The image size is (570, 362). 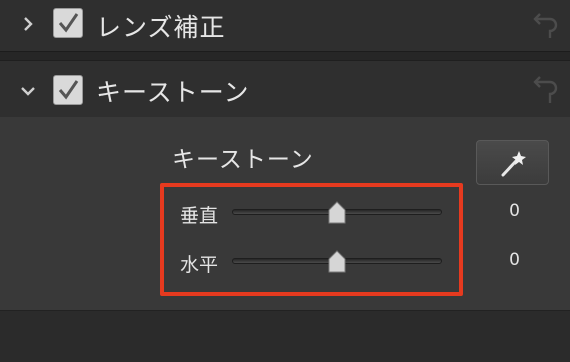 What do you see at coordinates (28, 24) in the screenshot?
I see `chevron-right-icon` at bounding box center [28, 24].